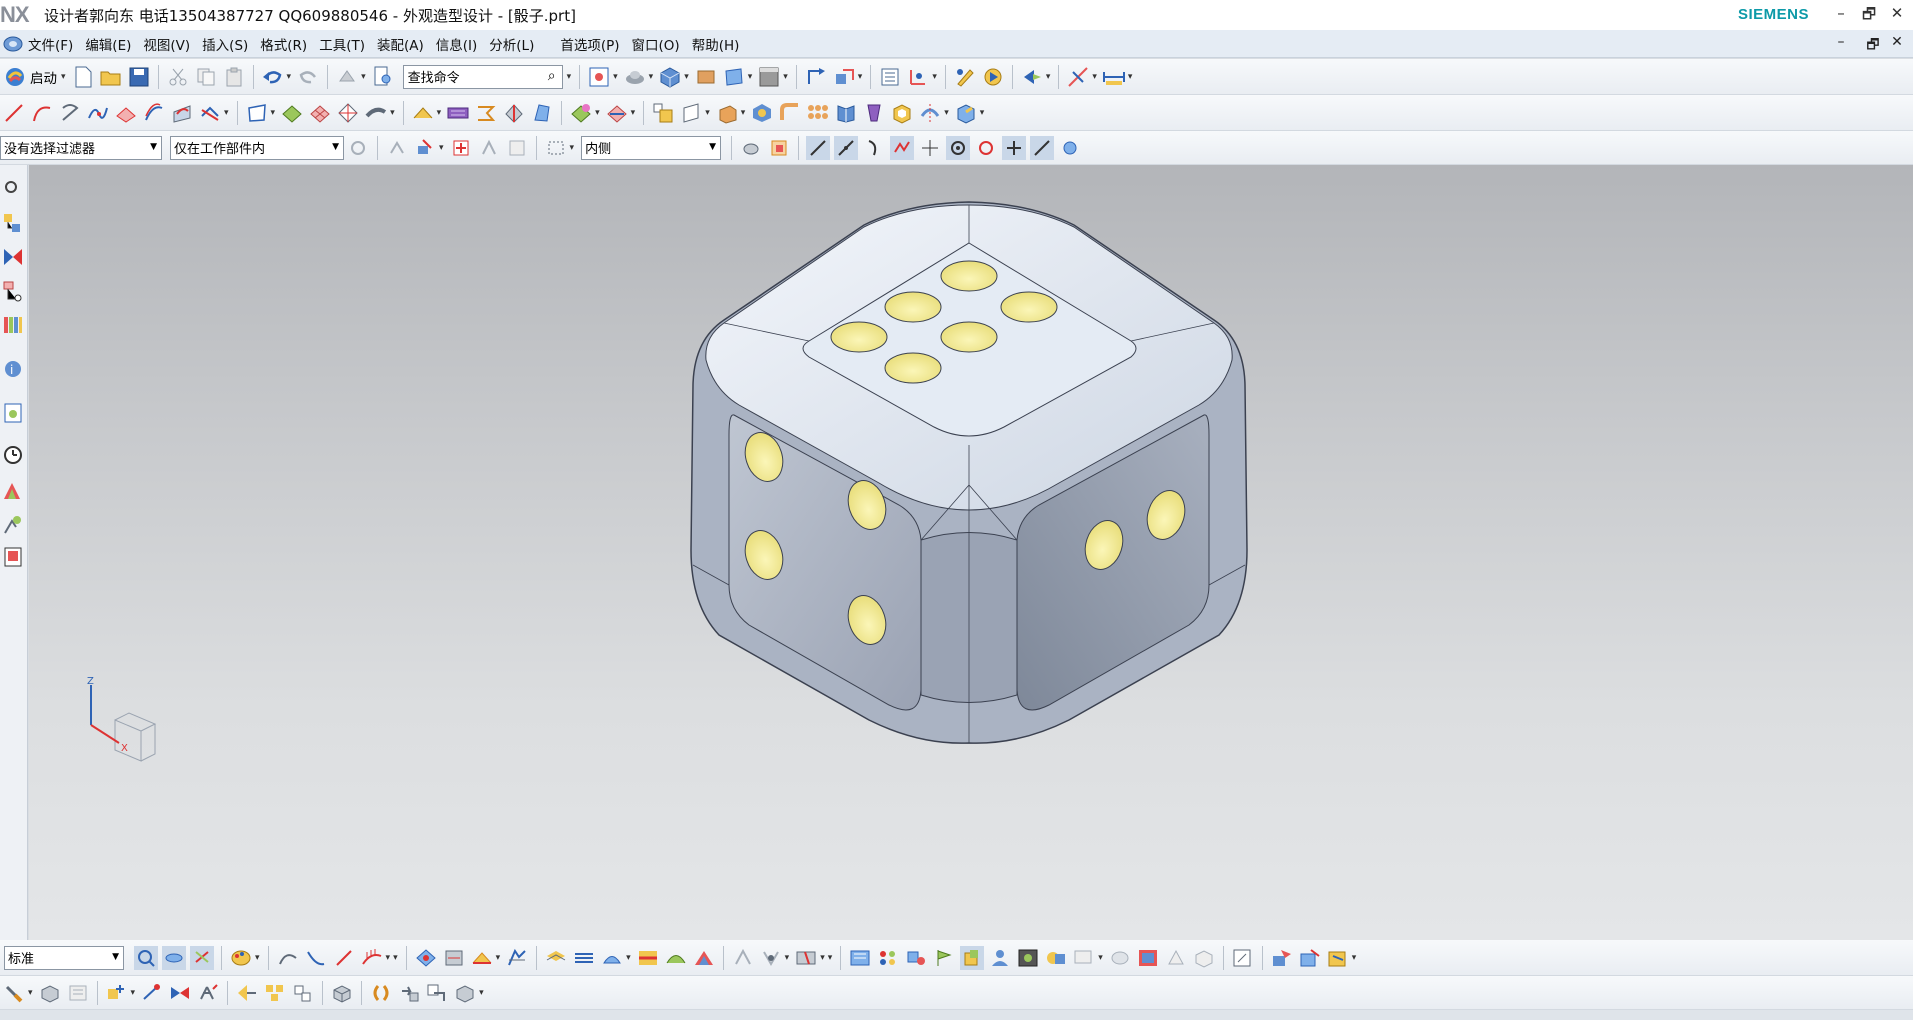 The width and height of the screenshot is (1913, 1020). I want to click on snap-point-icon, so click(1078, 77).